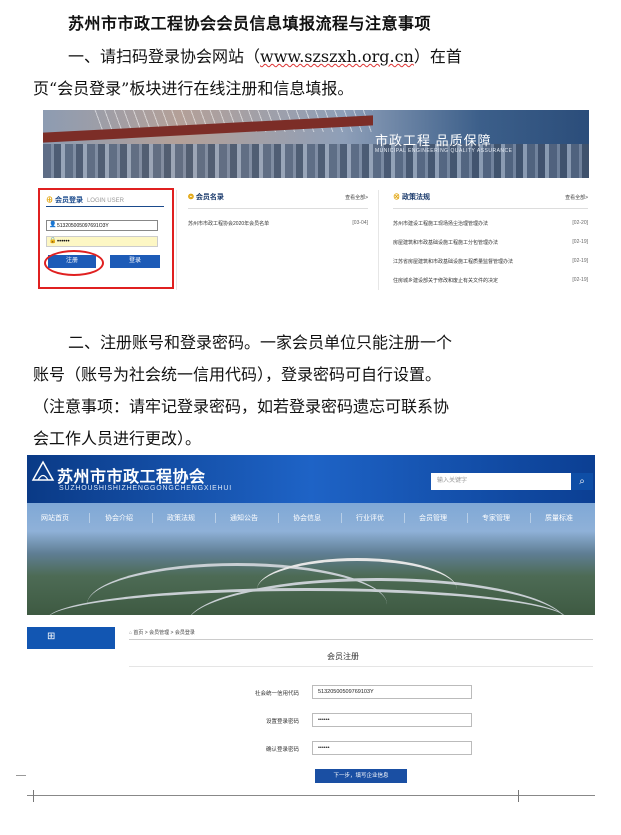 The height and width of the screenshot is (835, 621). I want to click on paragraph-2-line-4: 会工作人员进行更改）。, so click(117, 438).